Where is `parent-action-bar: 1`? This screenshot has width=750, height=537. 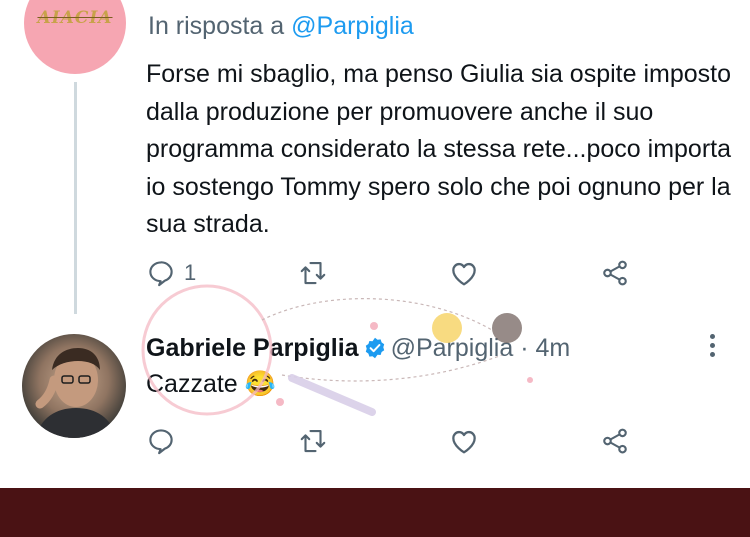
parent-action-bar: 1 is located at coordinates (396, 273).